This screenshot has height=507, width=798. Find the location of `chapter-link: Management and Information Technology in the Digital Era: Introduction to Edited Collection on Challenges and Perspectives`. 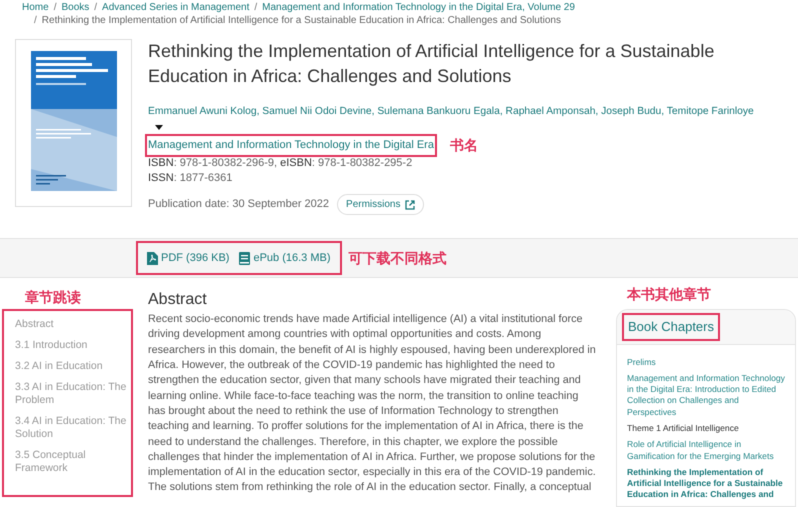

chapter-link: Management and Information Technology in the Digital Era: Introduction to Edited Collection on Challenges and Perspectives is located at coordinates (706, 395).